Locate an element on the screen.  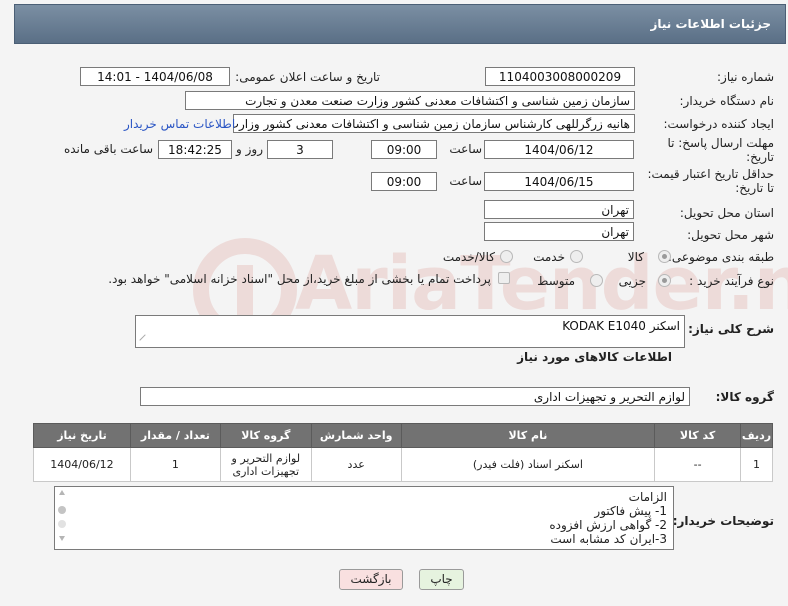
reply-deadline-label: مهلت ارسال پاسخ: تا is located at coordinates (720, 143).